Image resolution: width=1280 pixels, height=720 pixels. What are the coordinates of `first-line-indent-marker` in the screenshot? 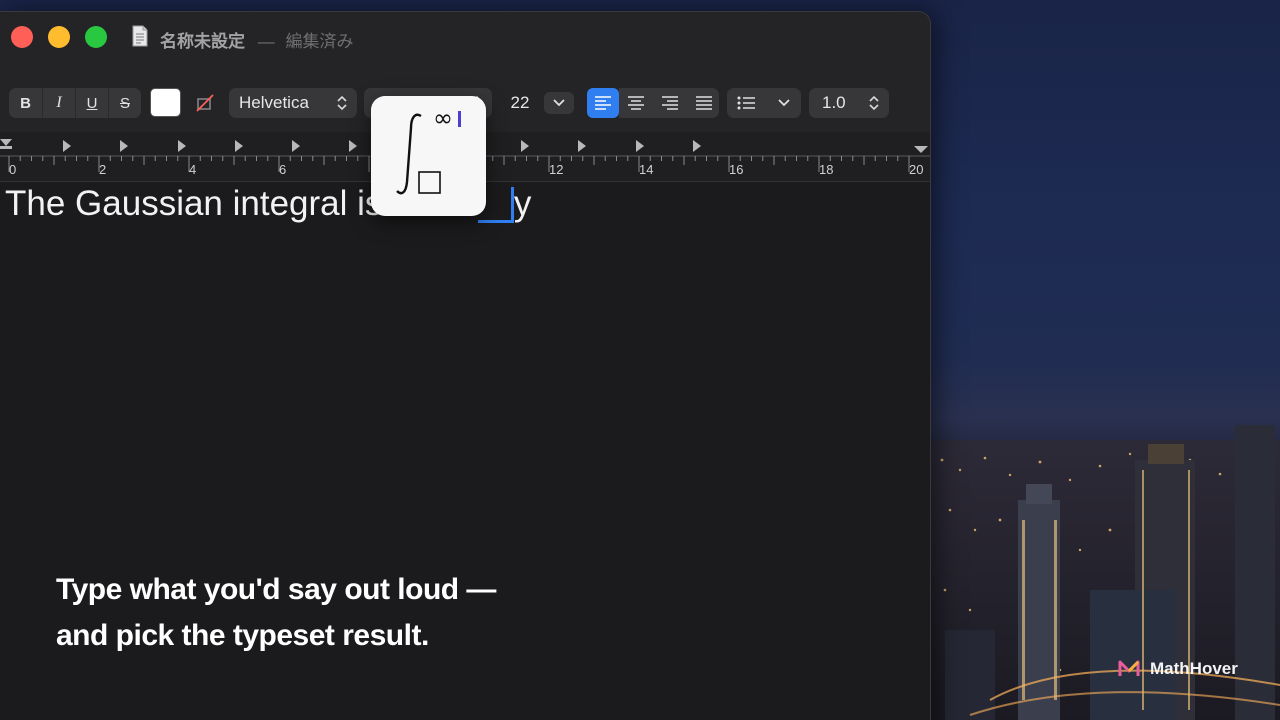 It's located at (6, 142).